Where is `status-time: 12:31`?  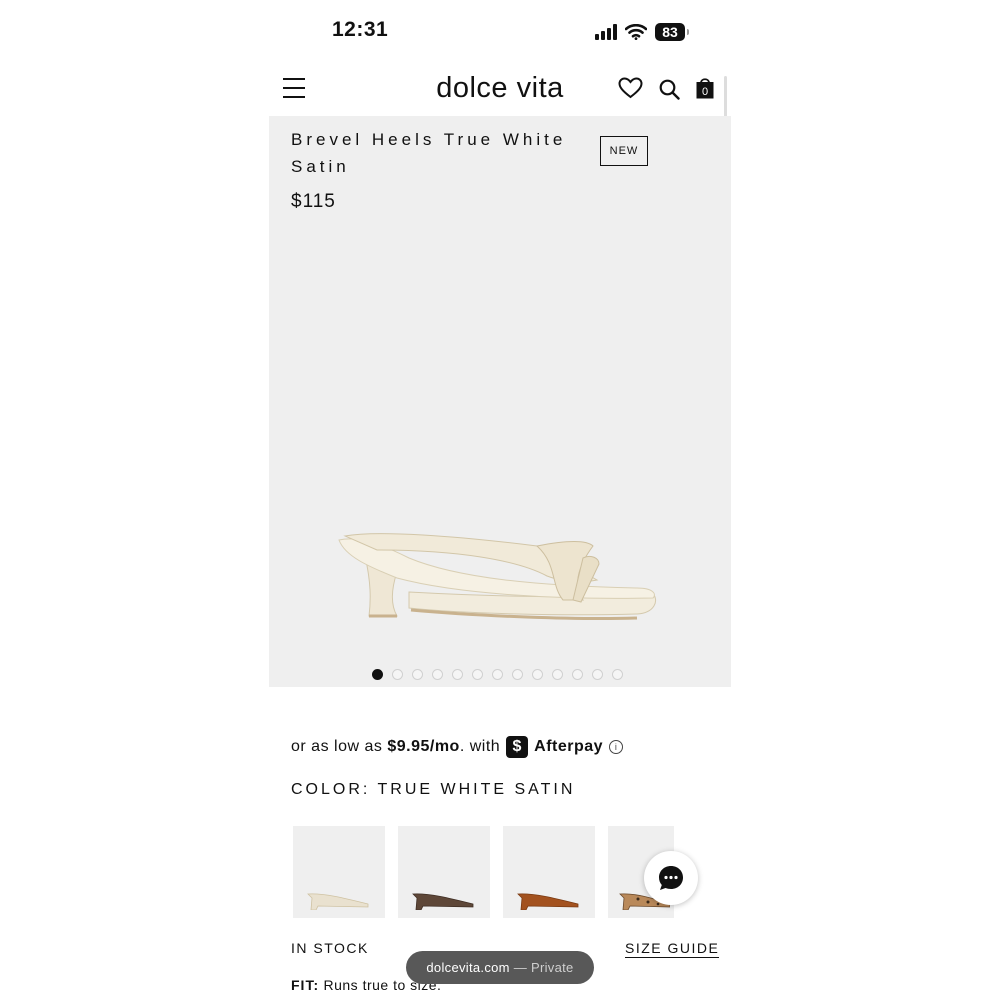
status-time: 12:31 is located at coordinates (360, 29).